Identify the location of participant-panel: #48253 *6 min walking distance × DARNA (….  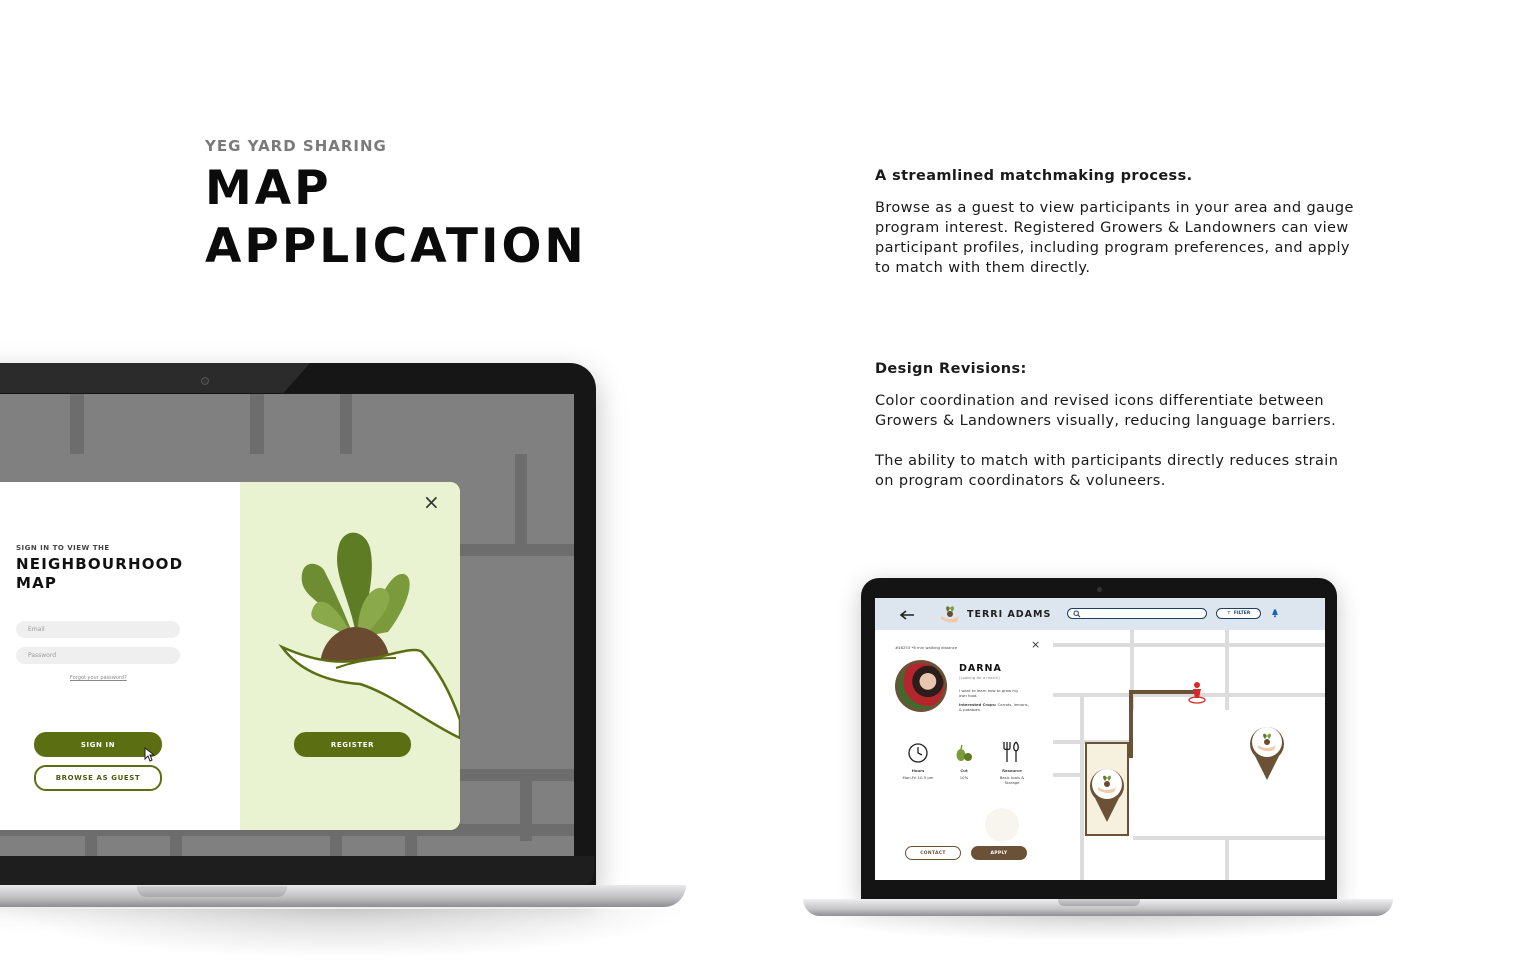
(964, 755).